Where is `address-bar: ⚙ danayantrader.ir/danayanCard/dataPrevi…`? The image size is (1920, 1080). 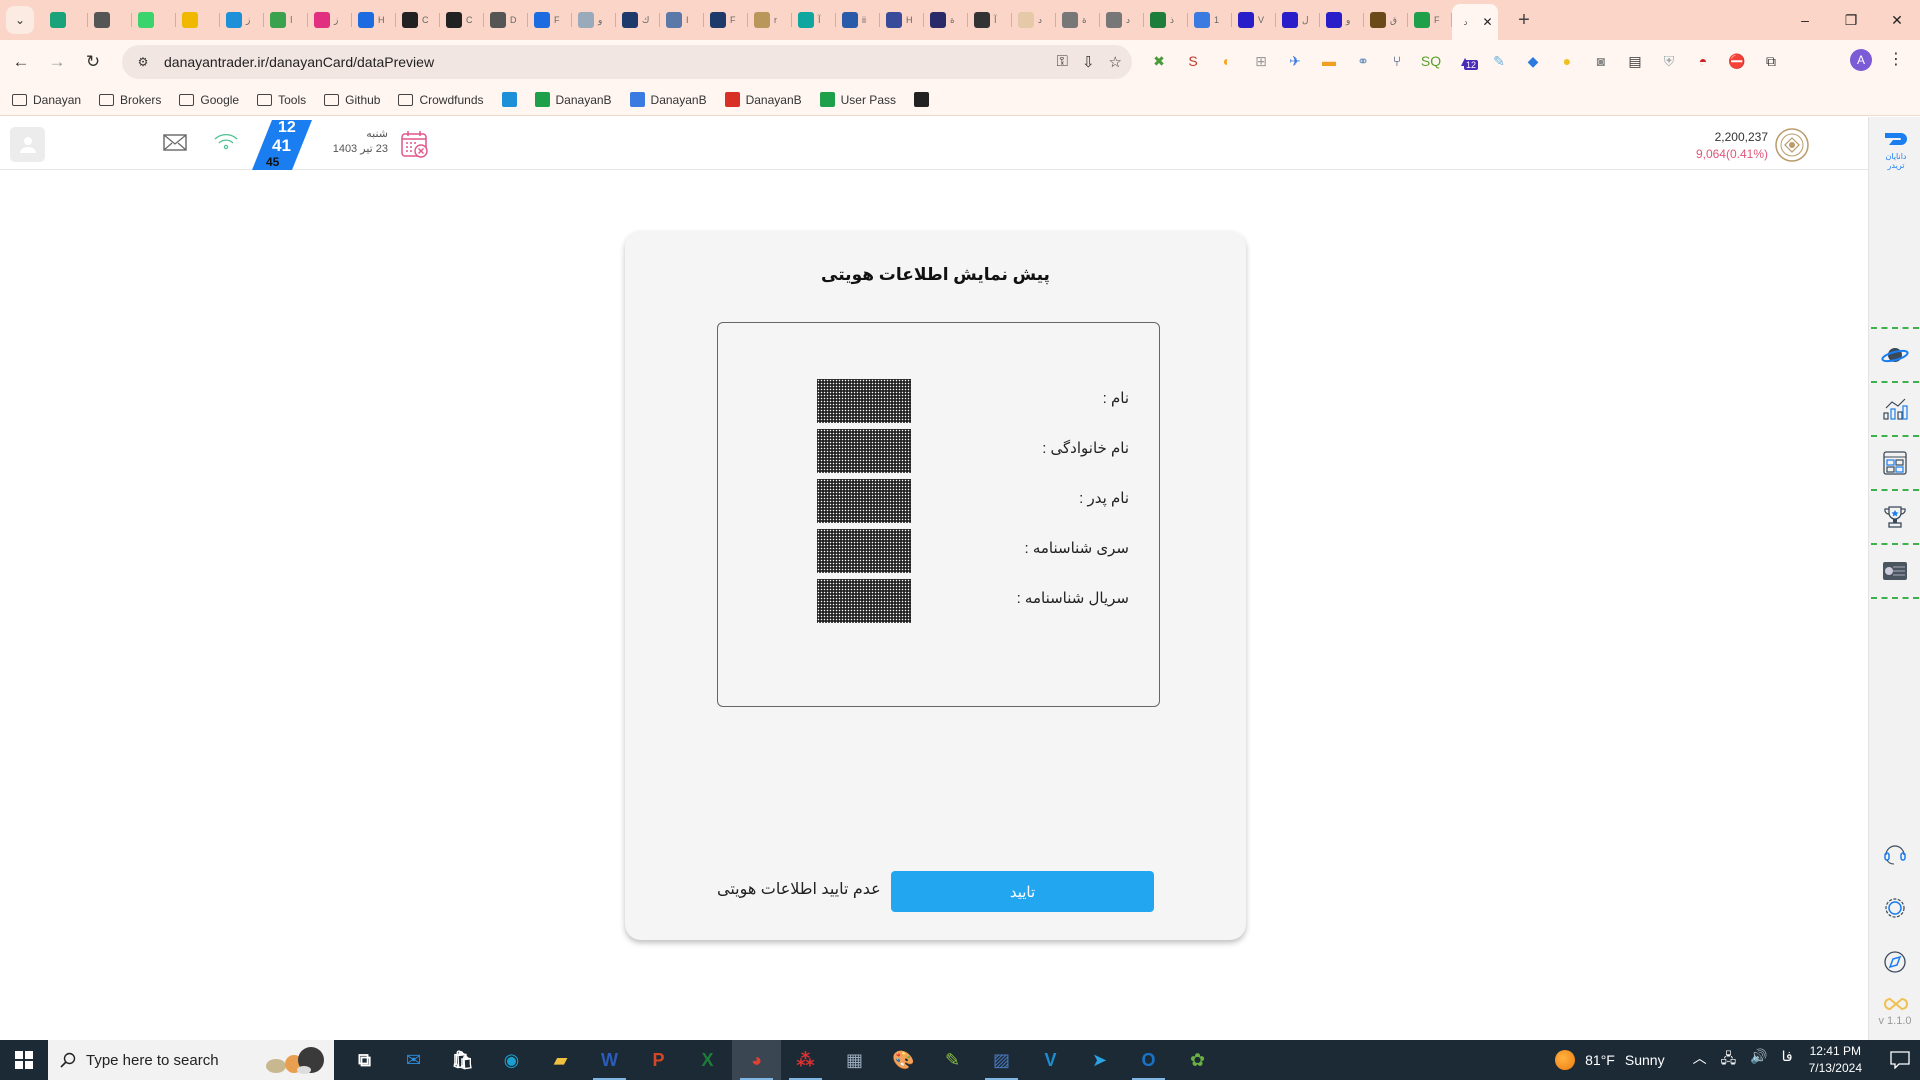 address-bar: ⚙ danayantrader.ir/danayanCard/dataPrevi… is located at coordinates (627, 62).